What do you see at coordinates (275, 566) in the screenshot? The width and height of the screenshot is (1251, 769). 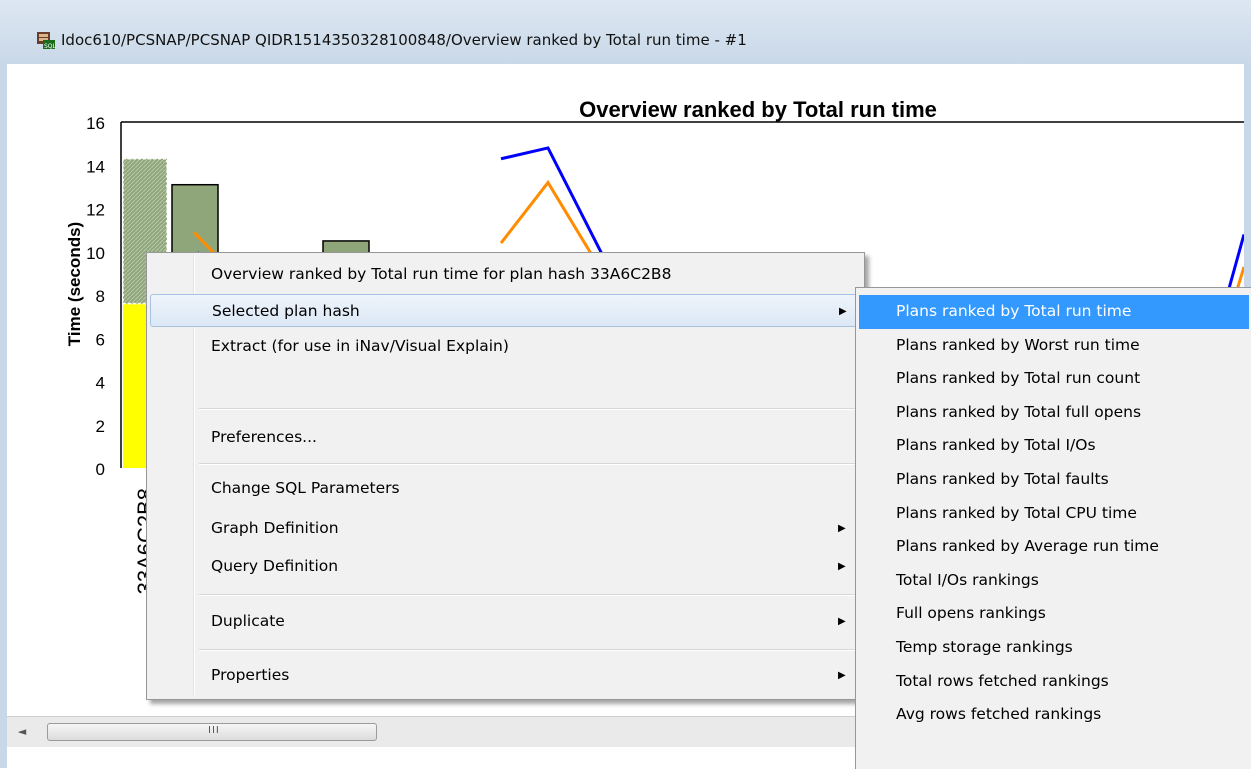 I see `menu-item-label: Query Definition` at bounding box center [275, 566].